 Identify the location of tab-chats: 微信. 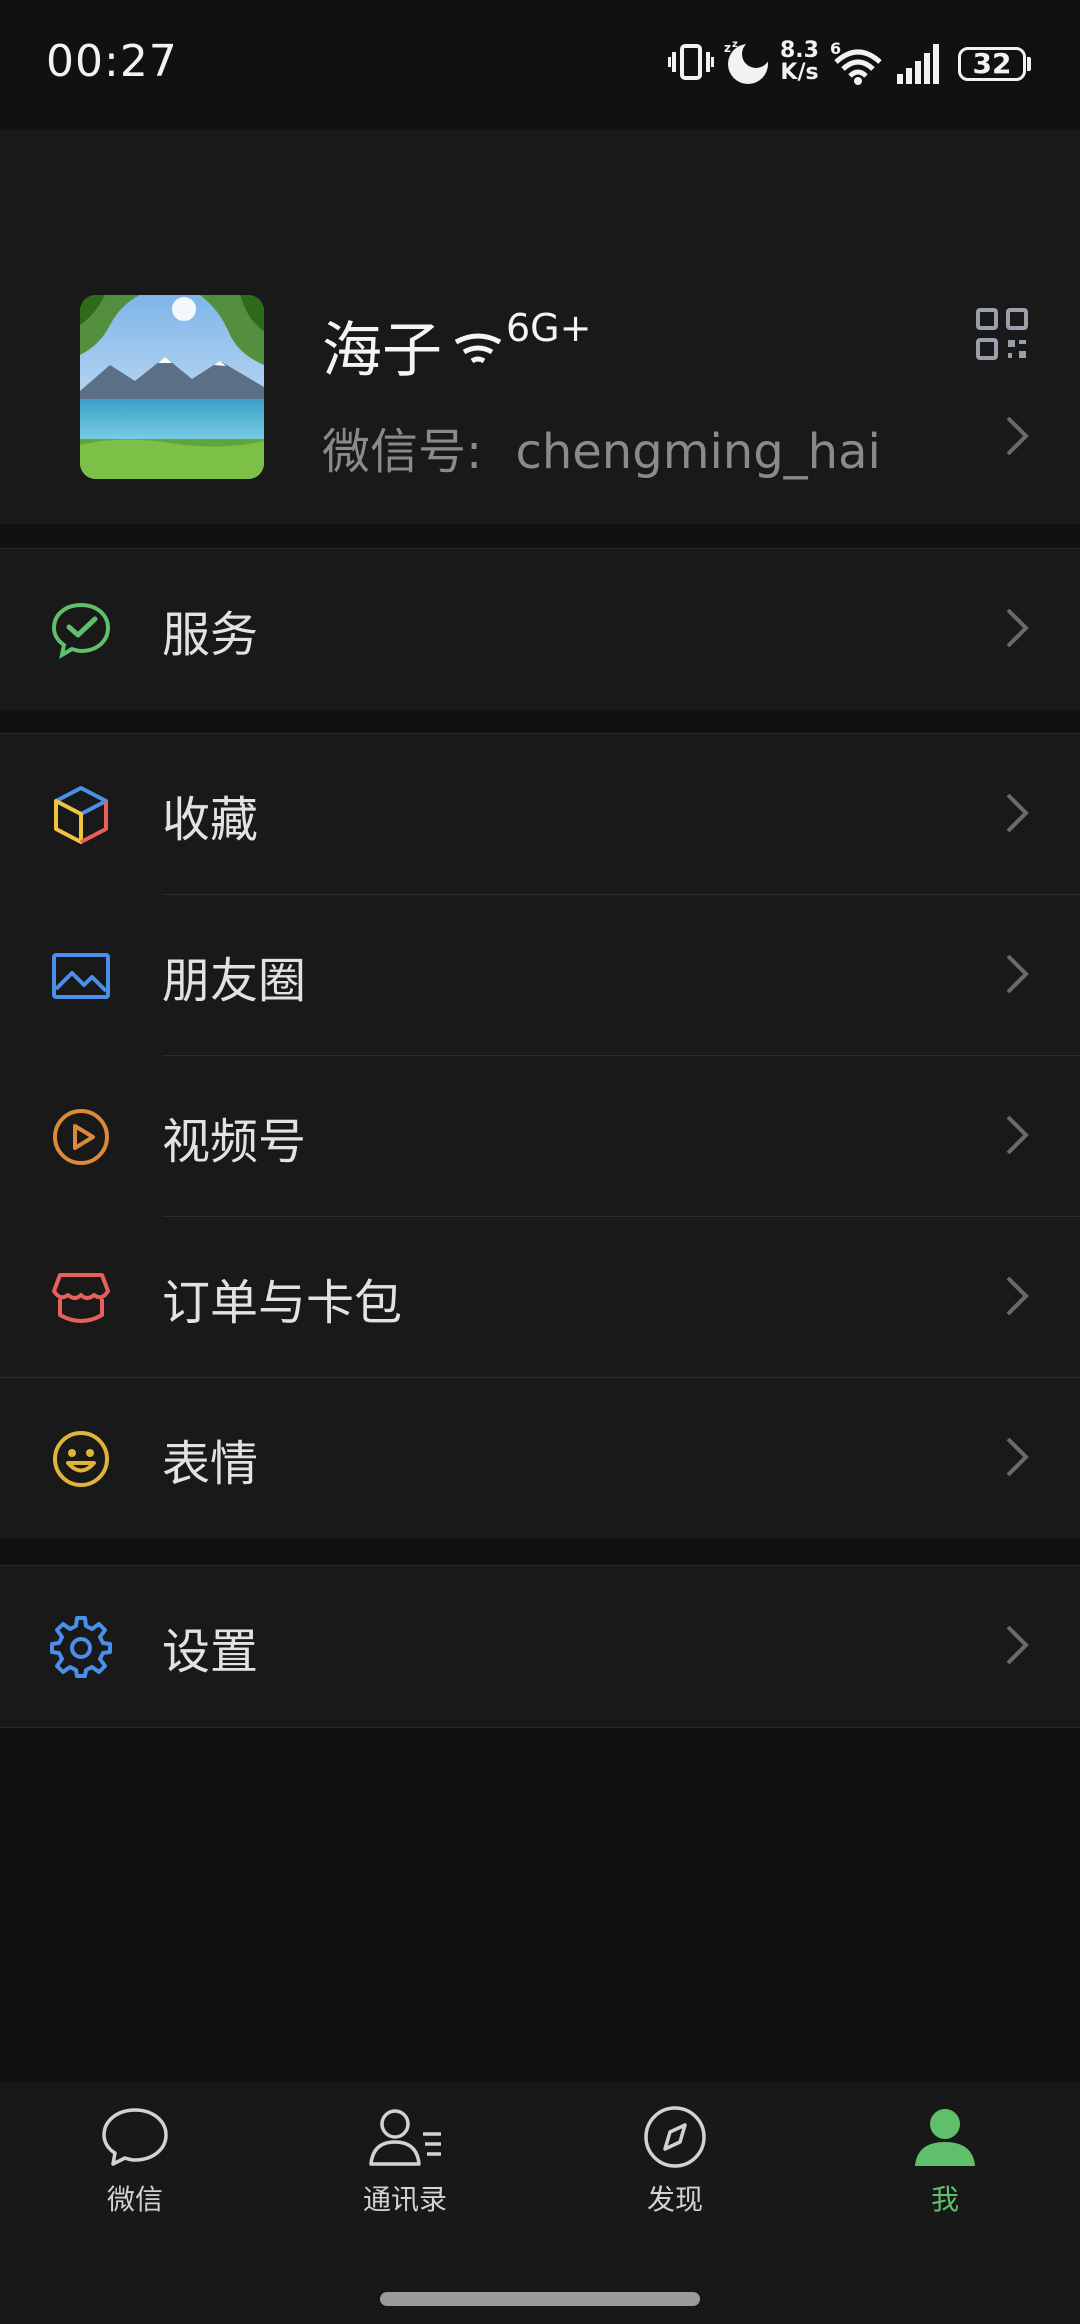
(135, 2179).